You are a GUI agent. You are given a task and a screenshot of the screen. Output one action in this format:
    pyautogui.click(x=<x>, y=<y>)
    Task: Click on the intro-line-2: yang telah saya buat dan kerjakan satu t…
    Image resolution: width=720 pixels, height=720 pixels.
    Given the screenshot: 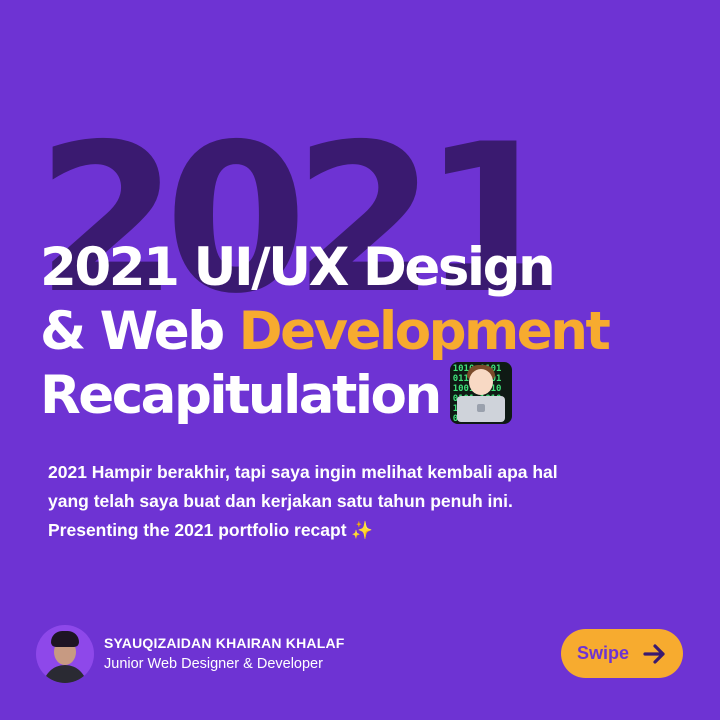 What is the action you would take?
    pyautogui.click(x=280, y=501)
    